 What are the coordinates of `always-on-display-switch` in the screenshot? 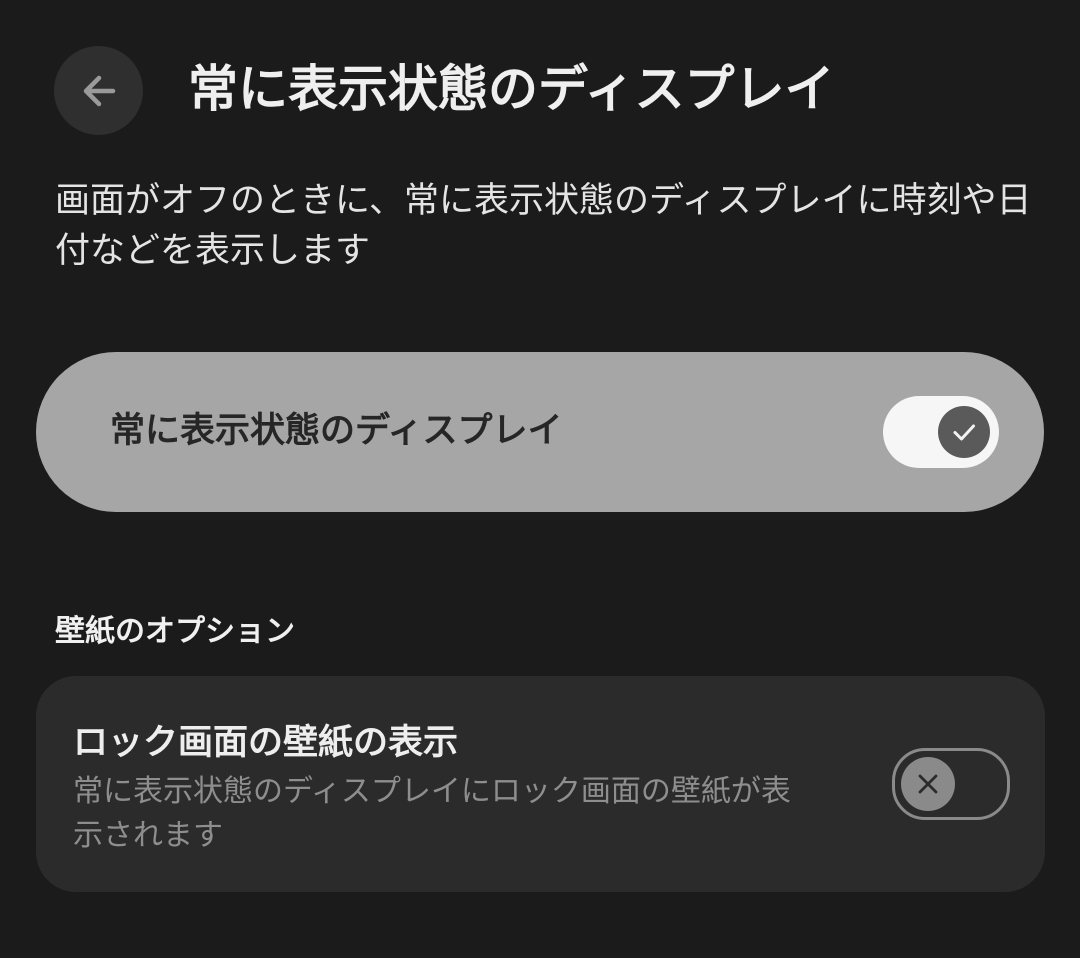 It's located at (941, 432).